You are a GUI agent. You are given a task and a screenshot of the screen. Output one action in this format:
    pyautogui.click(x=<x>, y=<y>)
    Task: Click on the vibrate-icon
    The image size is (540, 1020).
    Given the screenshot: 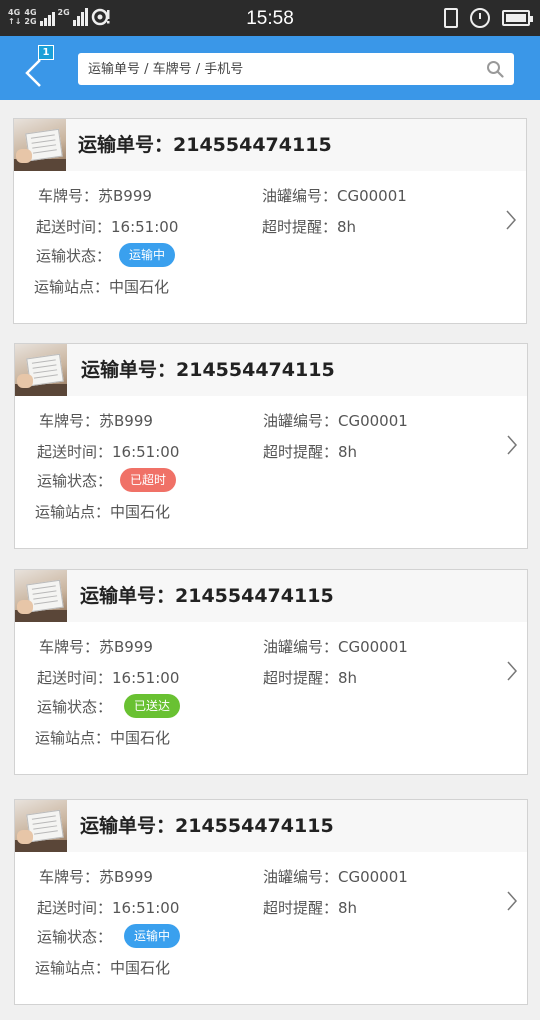 What is the action you would take?
    pyautogui.click(x=451, y=18)
    